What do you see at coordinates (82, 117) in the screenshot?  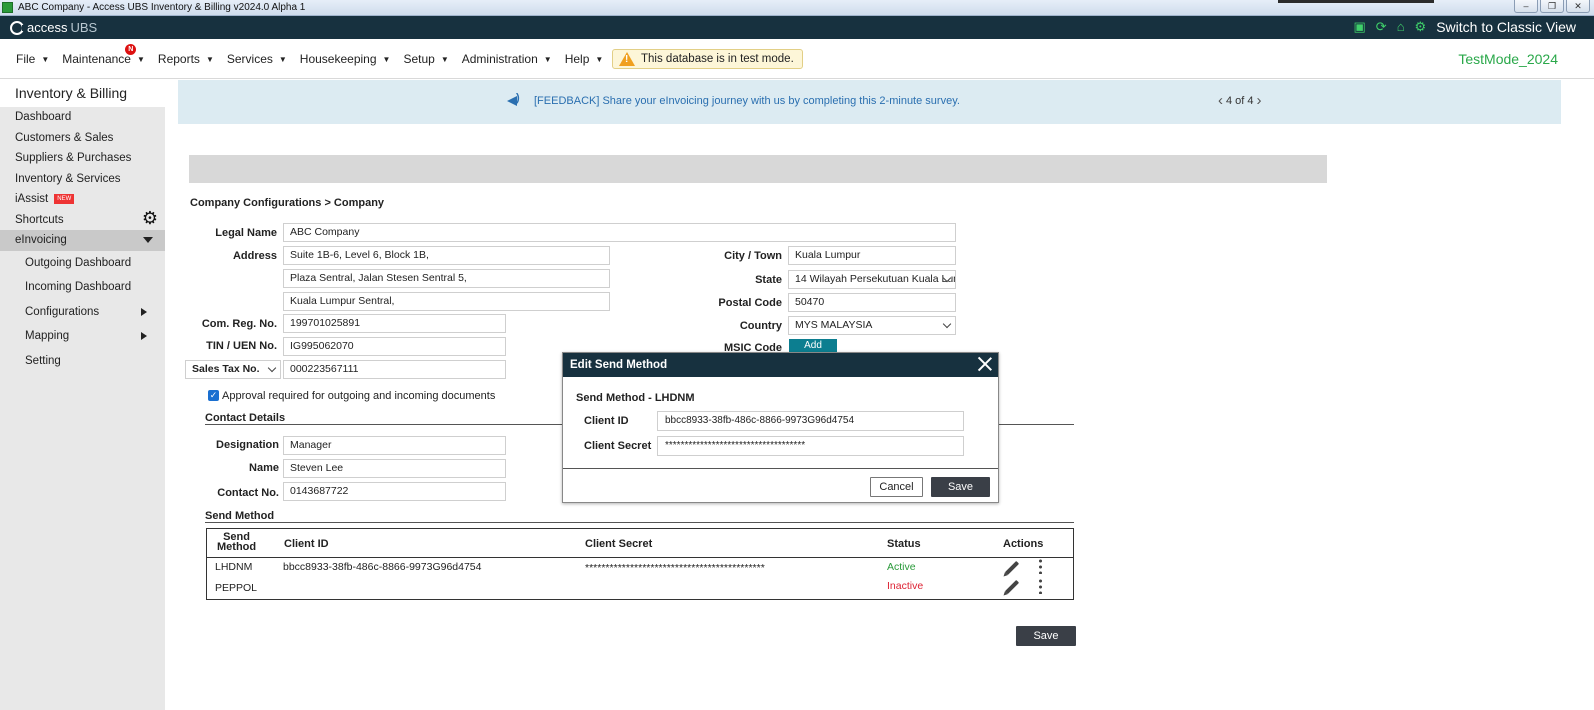 I see `sidebar-item-dashboard: Dashboard` at bounding box center [82, 117].